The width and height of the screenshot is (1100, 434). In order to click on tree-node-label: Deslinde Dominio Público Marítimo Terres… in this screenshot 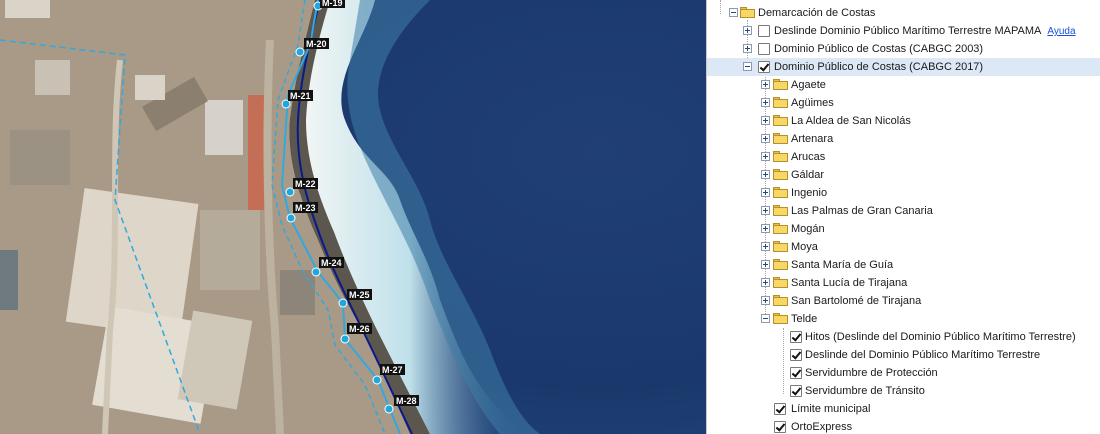, I will do `click(908, 31)`.